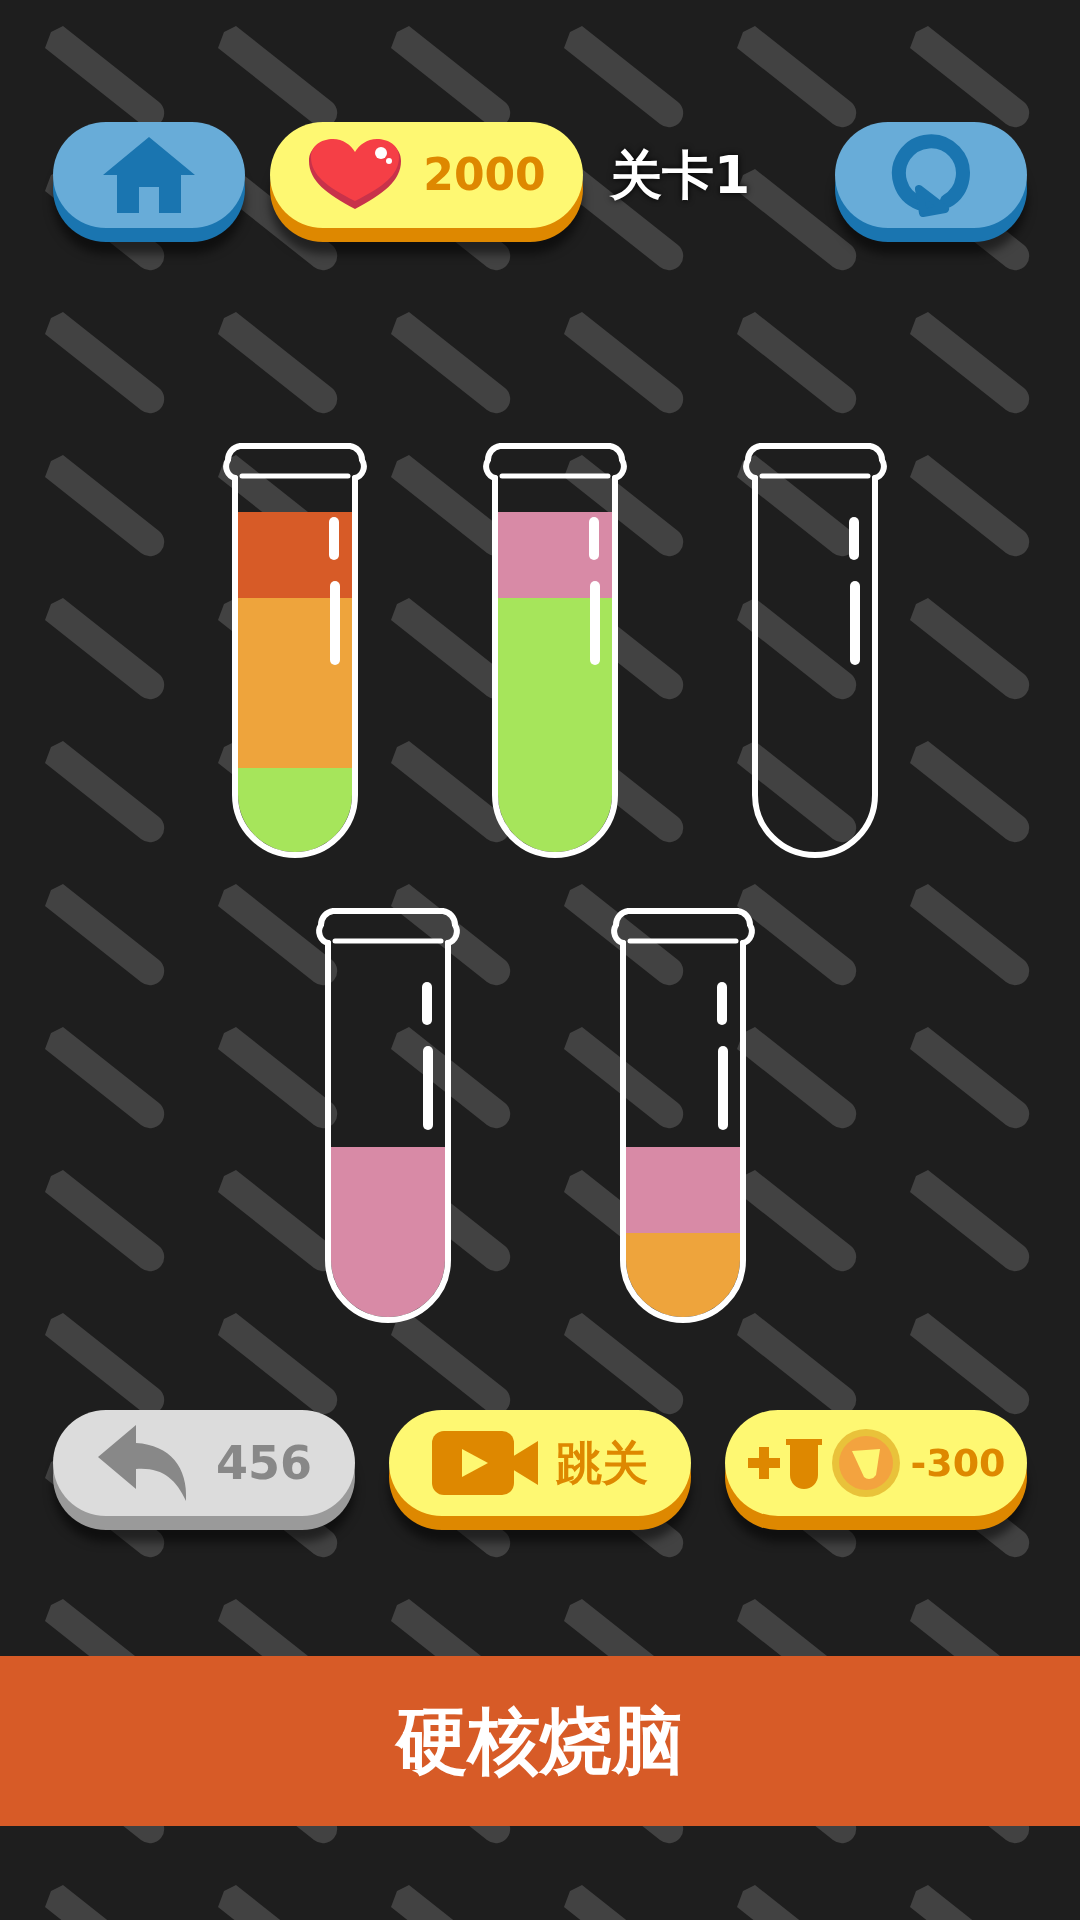 The width and height of the screenshot is (1080, 1920). I want to click on level-title: 关卡1, so click(680, 175).